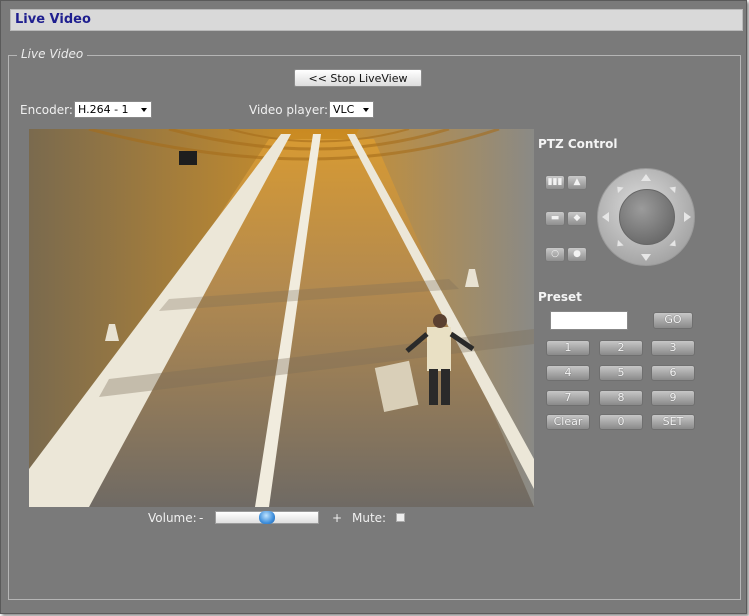  I want to click on preset-key-4: 4, so click(568, 373).